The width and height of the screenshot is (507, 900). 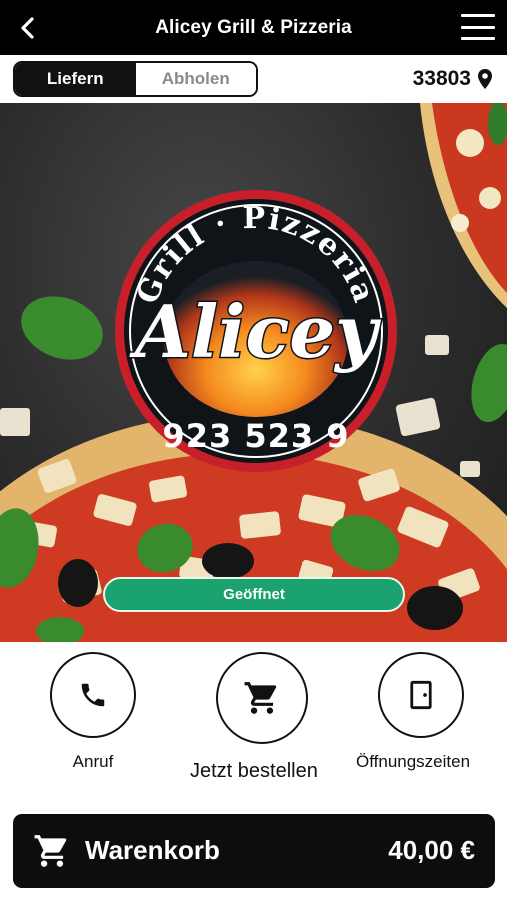 I want to click on top-app-bar: Alicey Grill & Pizzeria, so click(x=253, y=27).